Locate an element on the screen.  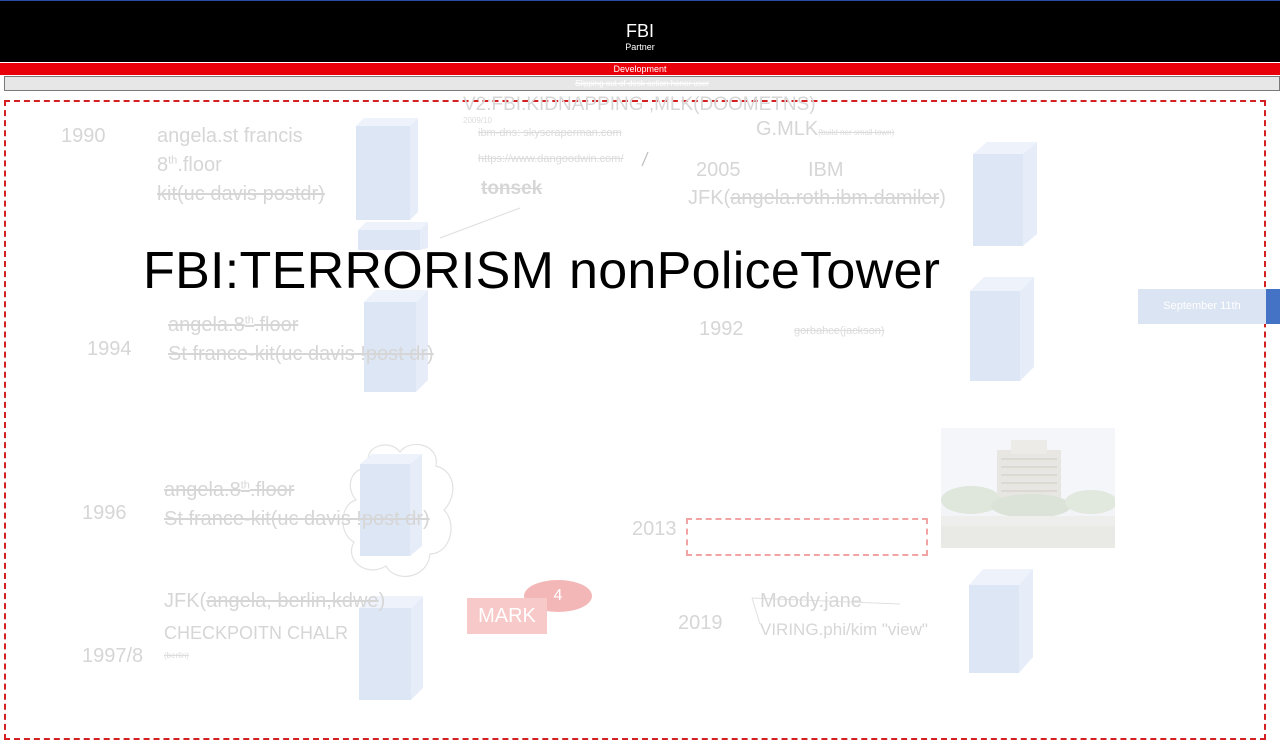
year-1996: 1996 is located at coordinates (104, 513).